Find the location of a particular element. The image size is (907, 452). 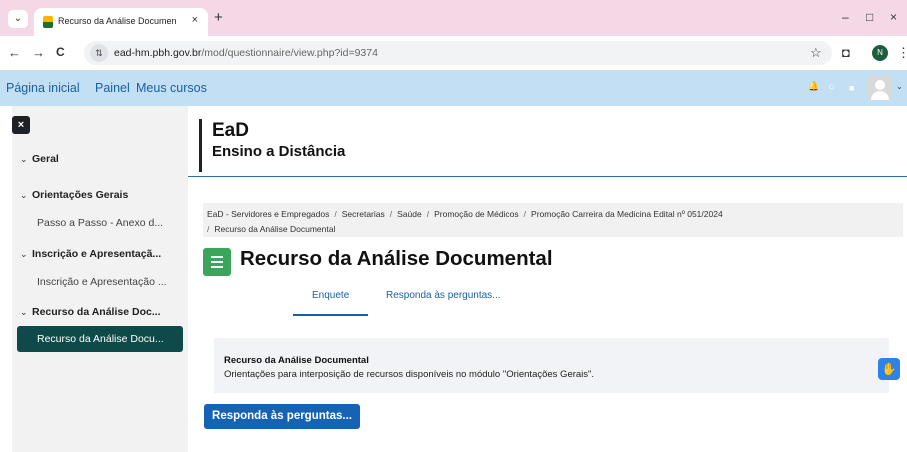

bookmark-star-icon: ☆ is located at coordinates (816, 53).